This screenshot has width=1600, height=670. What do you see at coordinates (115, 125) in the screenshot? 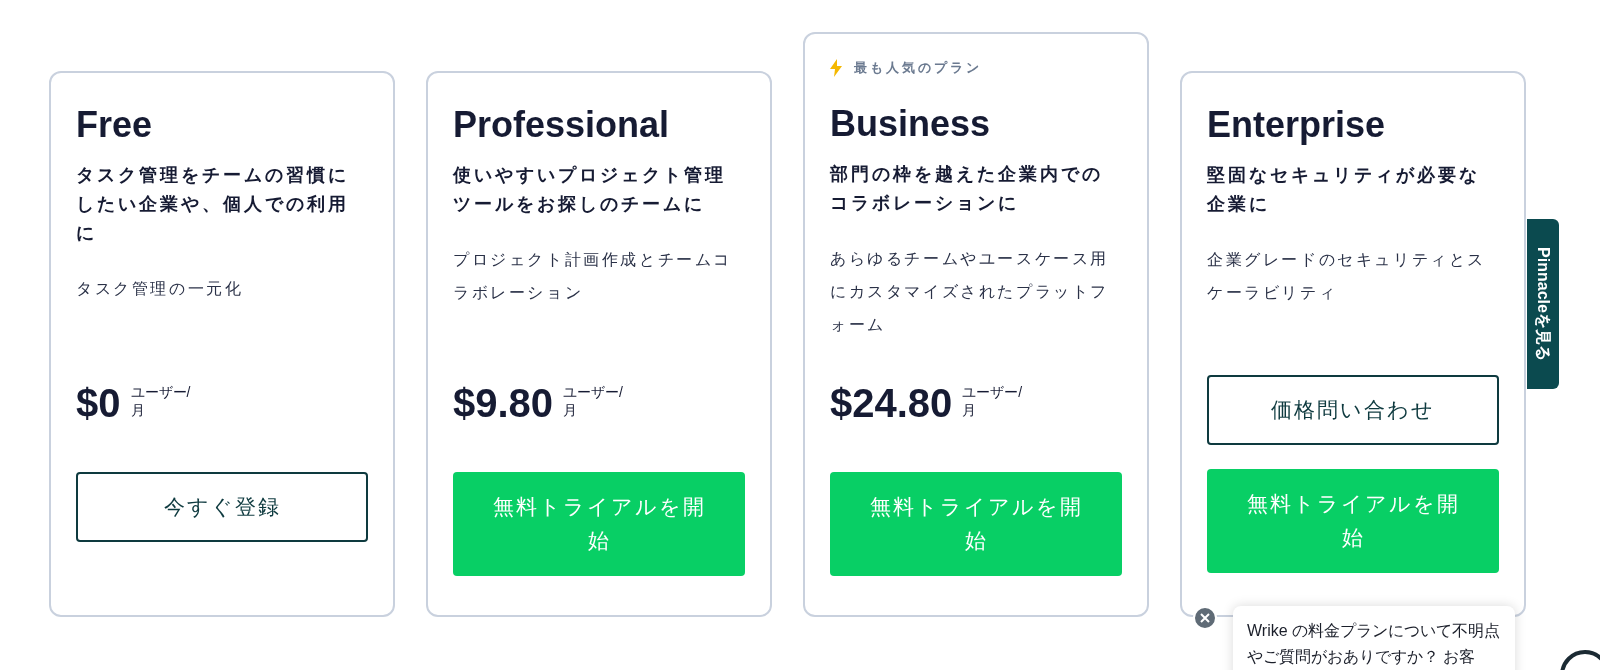
I see `plan-title: Free` at bounding box center [115, 125].